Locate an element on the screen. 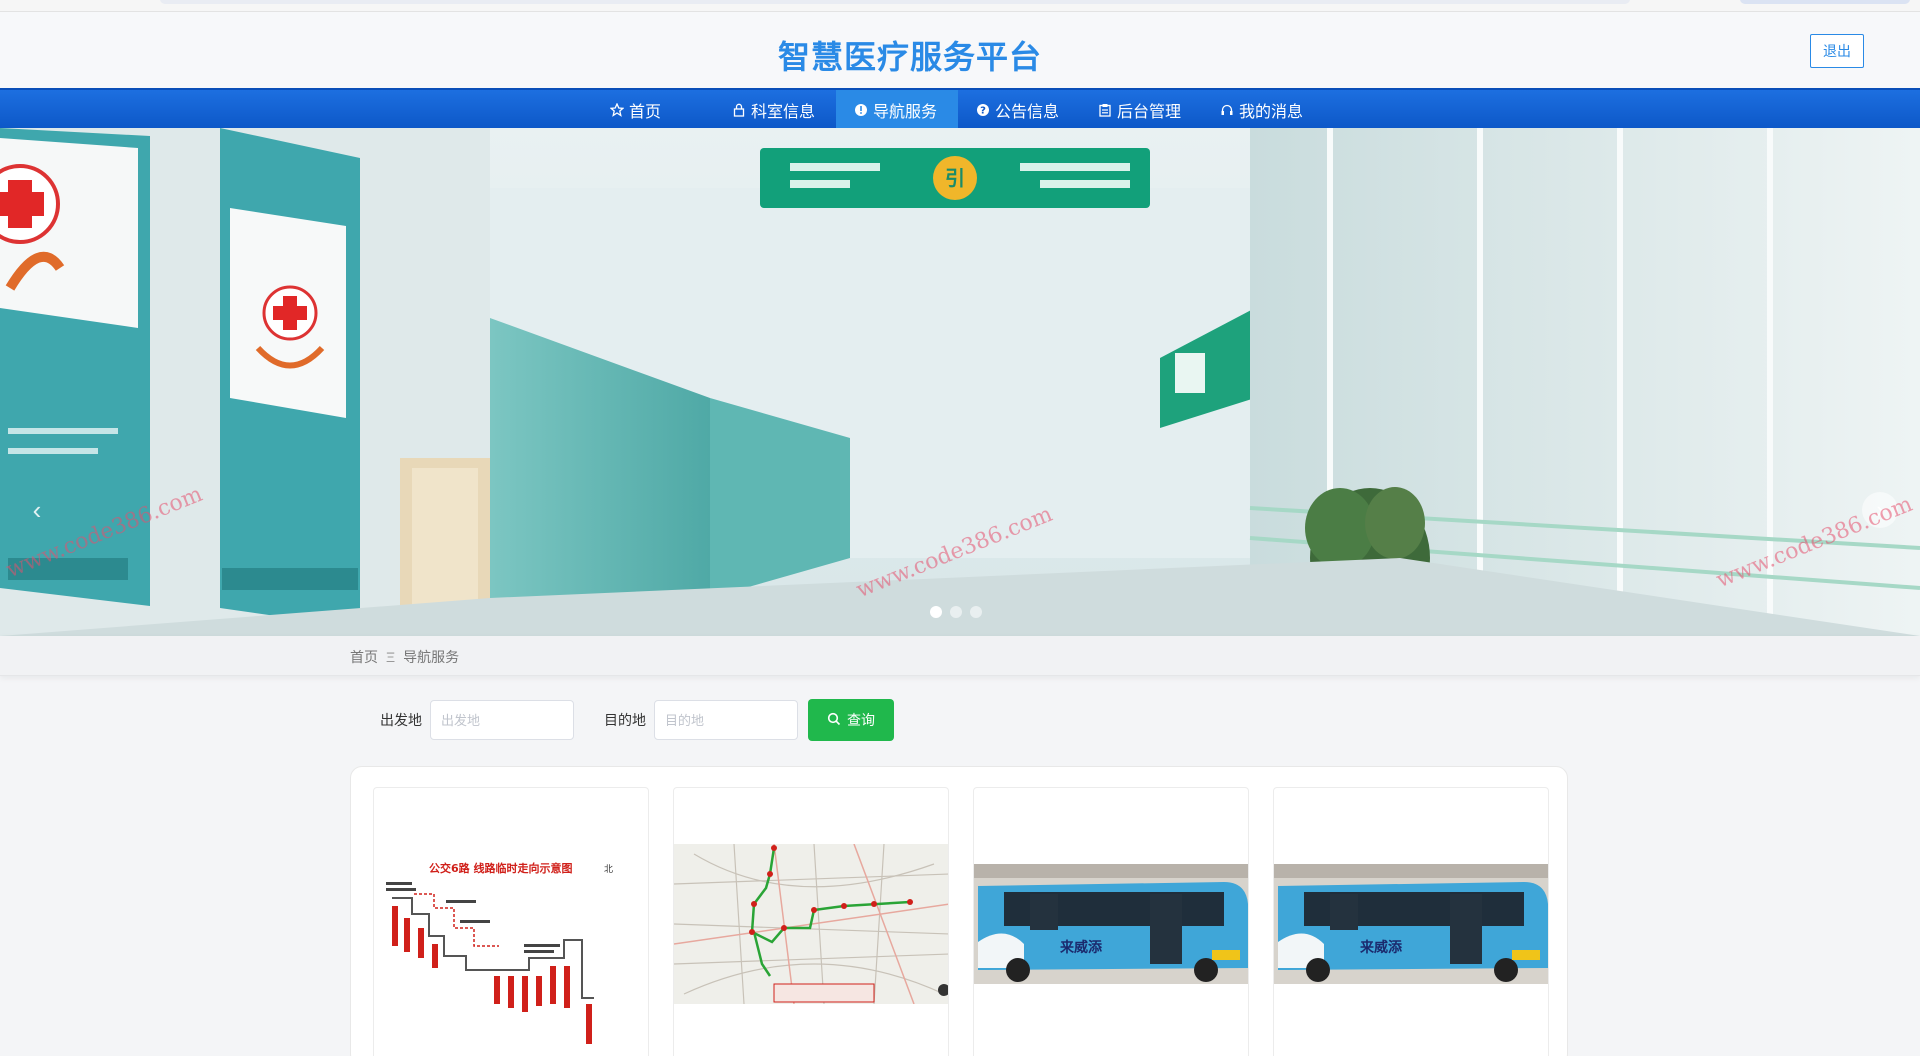  sign-glyph: 引 is located at coordinates (955, 178).